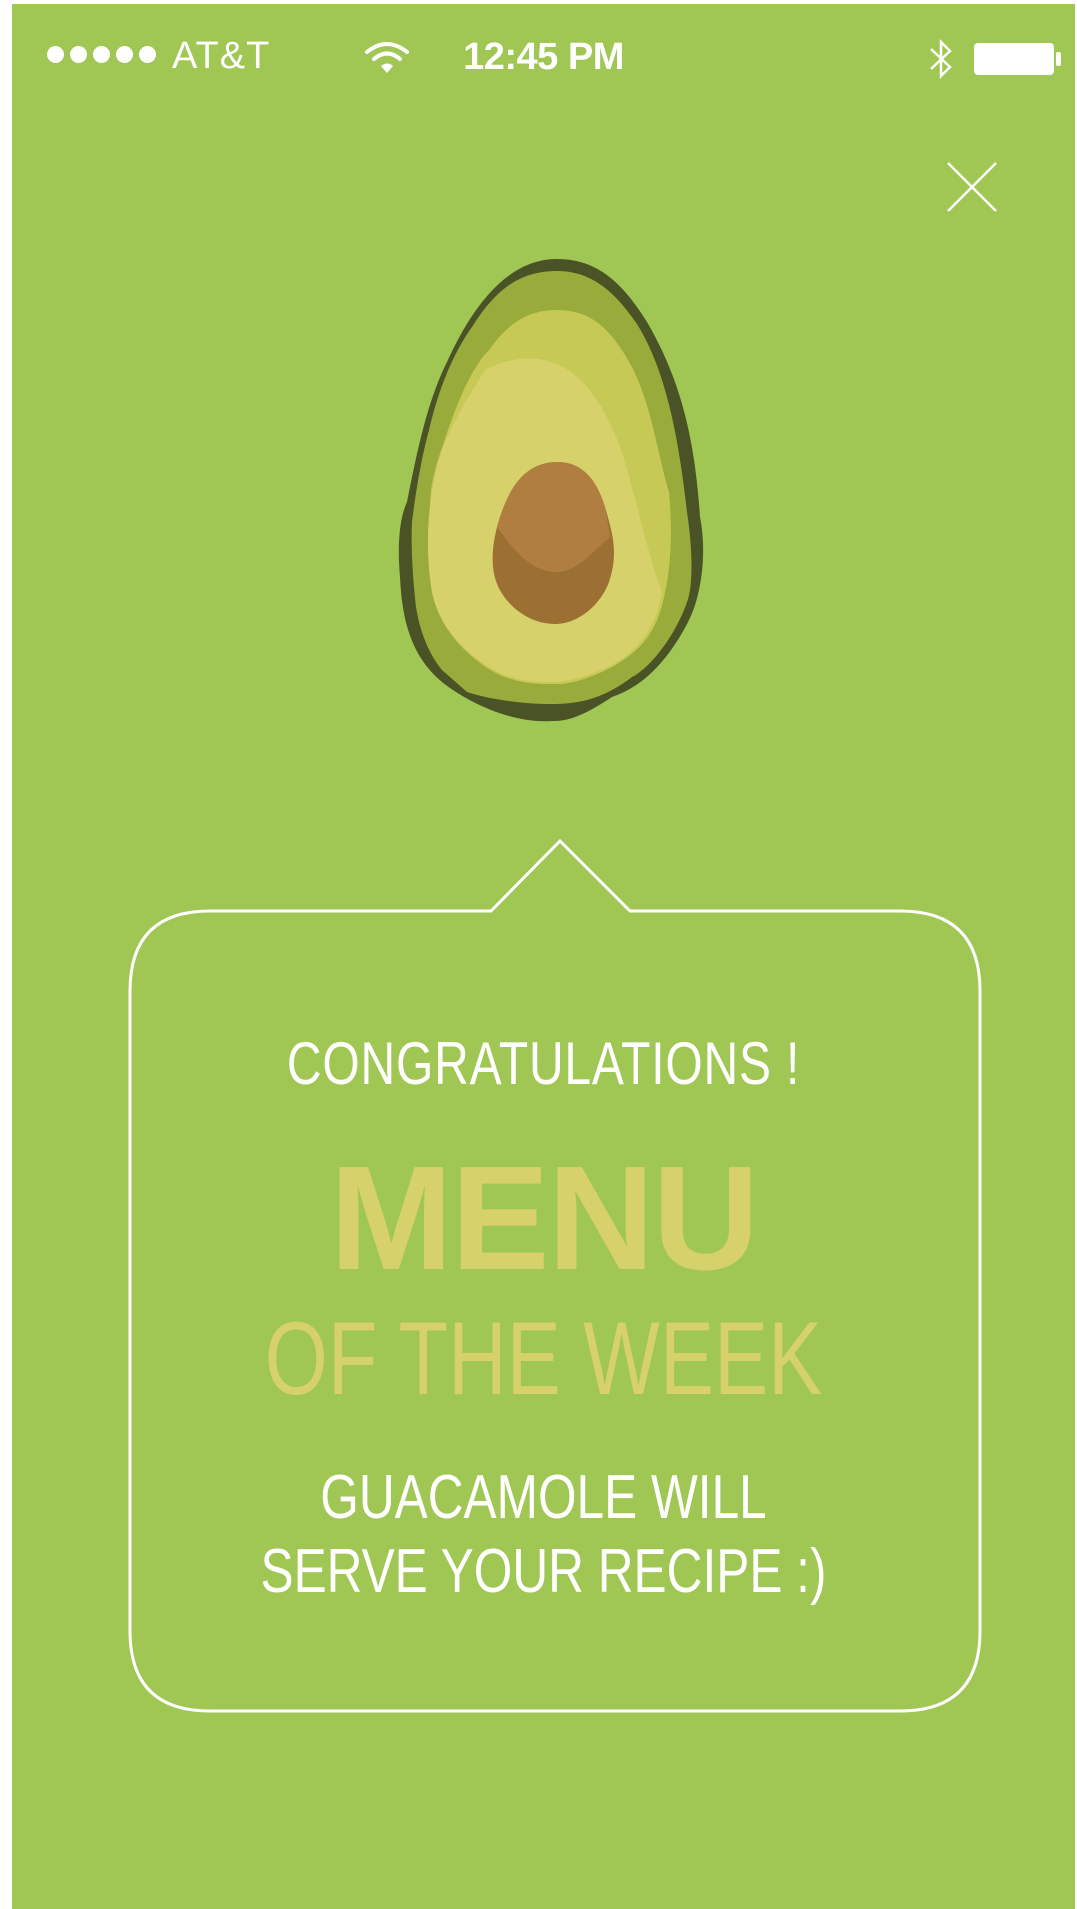 Image resolution: width=1077 pixels, height=1909 pixels. What do you see at coordinates (544, 1218) in the screenshot?
I see `menu-title: MENU` at bounding box center [544, 1218].